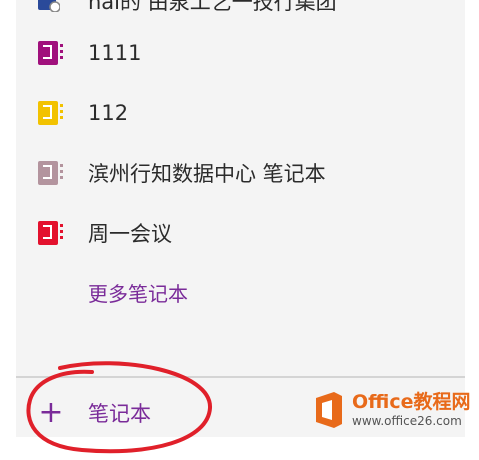  What do you see at coordinates (407, 421) in the screenshot?
I see `watermark-url: www.office26.com` at bounding box center [407, 421].